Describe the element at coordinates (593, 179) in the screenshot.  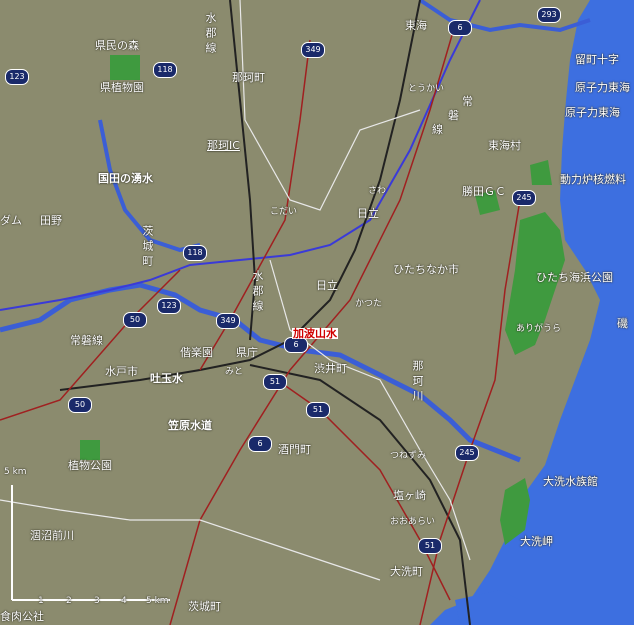
I see `map-label: 動力炉核燃料` at that location.